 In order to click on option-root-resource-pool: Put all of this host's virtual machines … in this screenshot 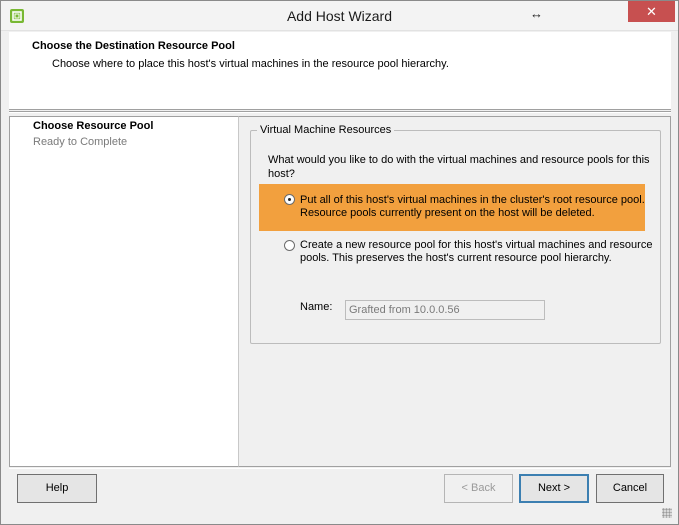, I will do `click(452, 207)`.